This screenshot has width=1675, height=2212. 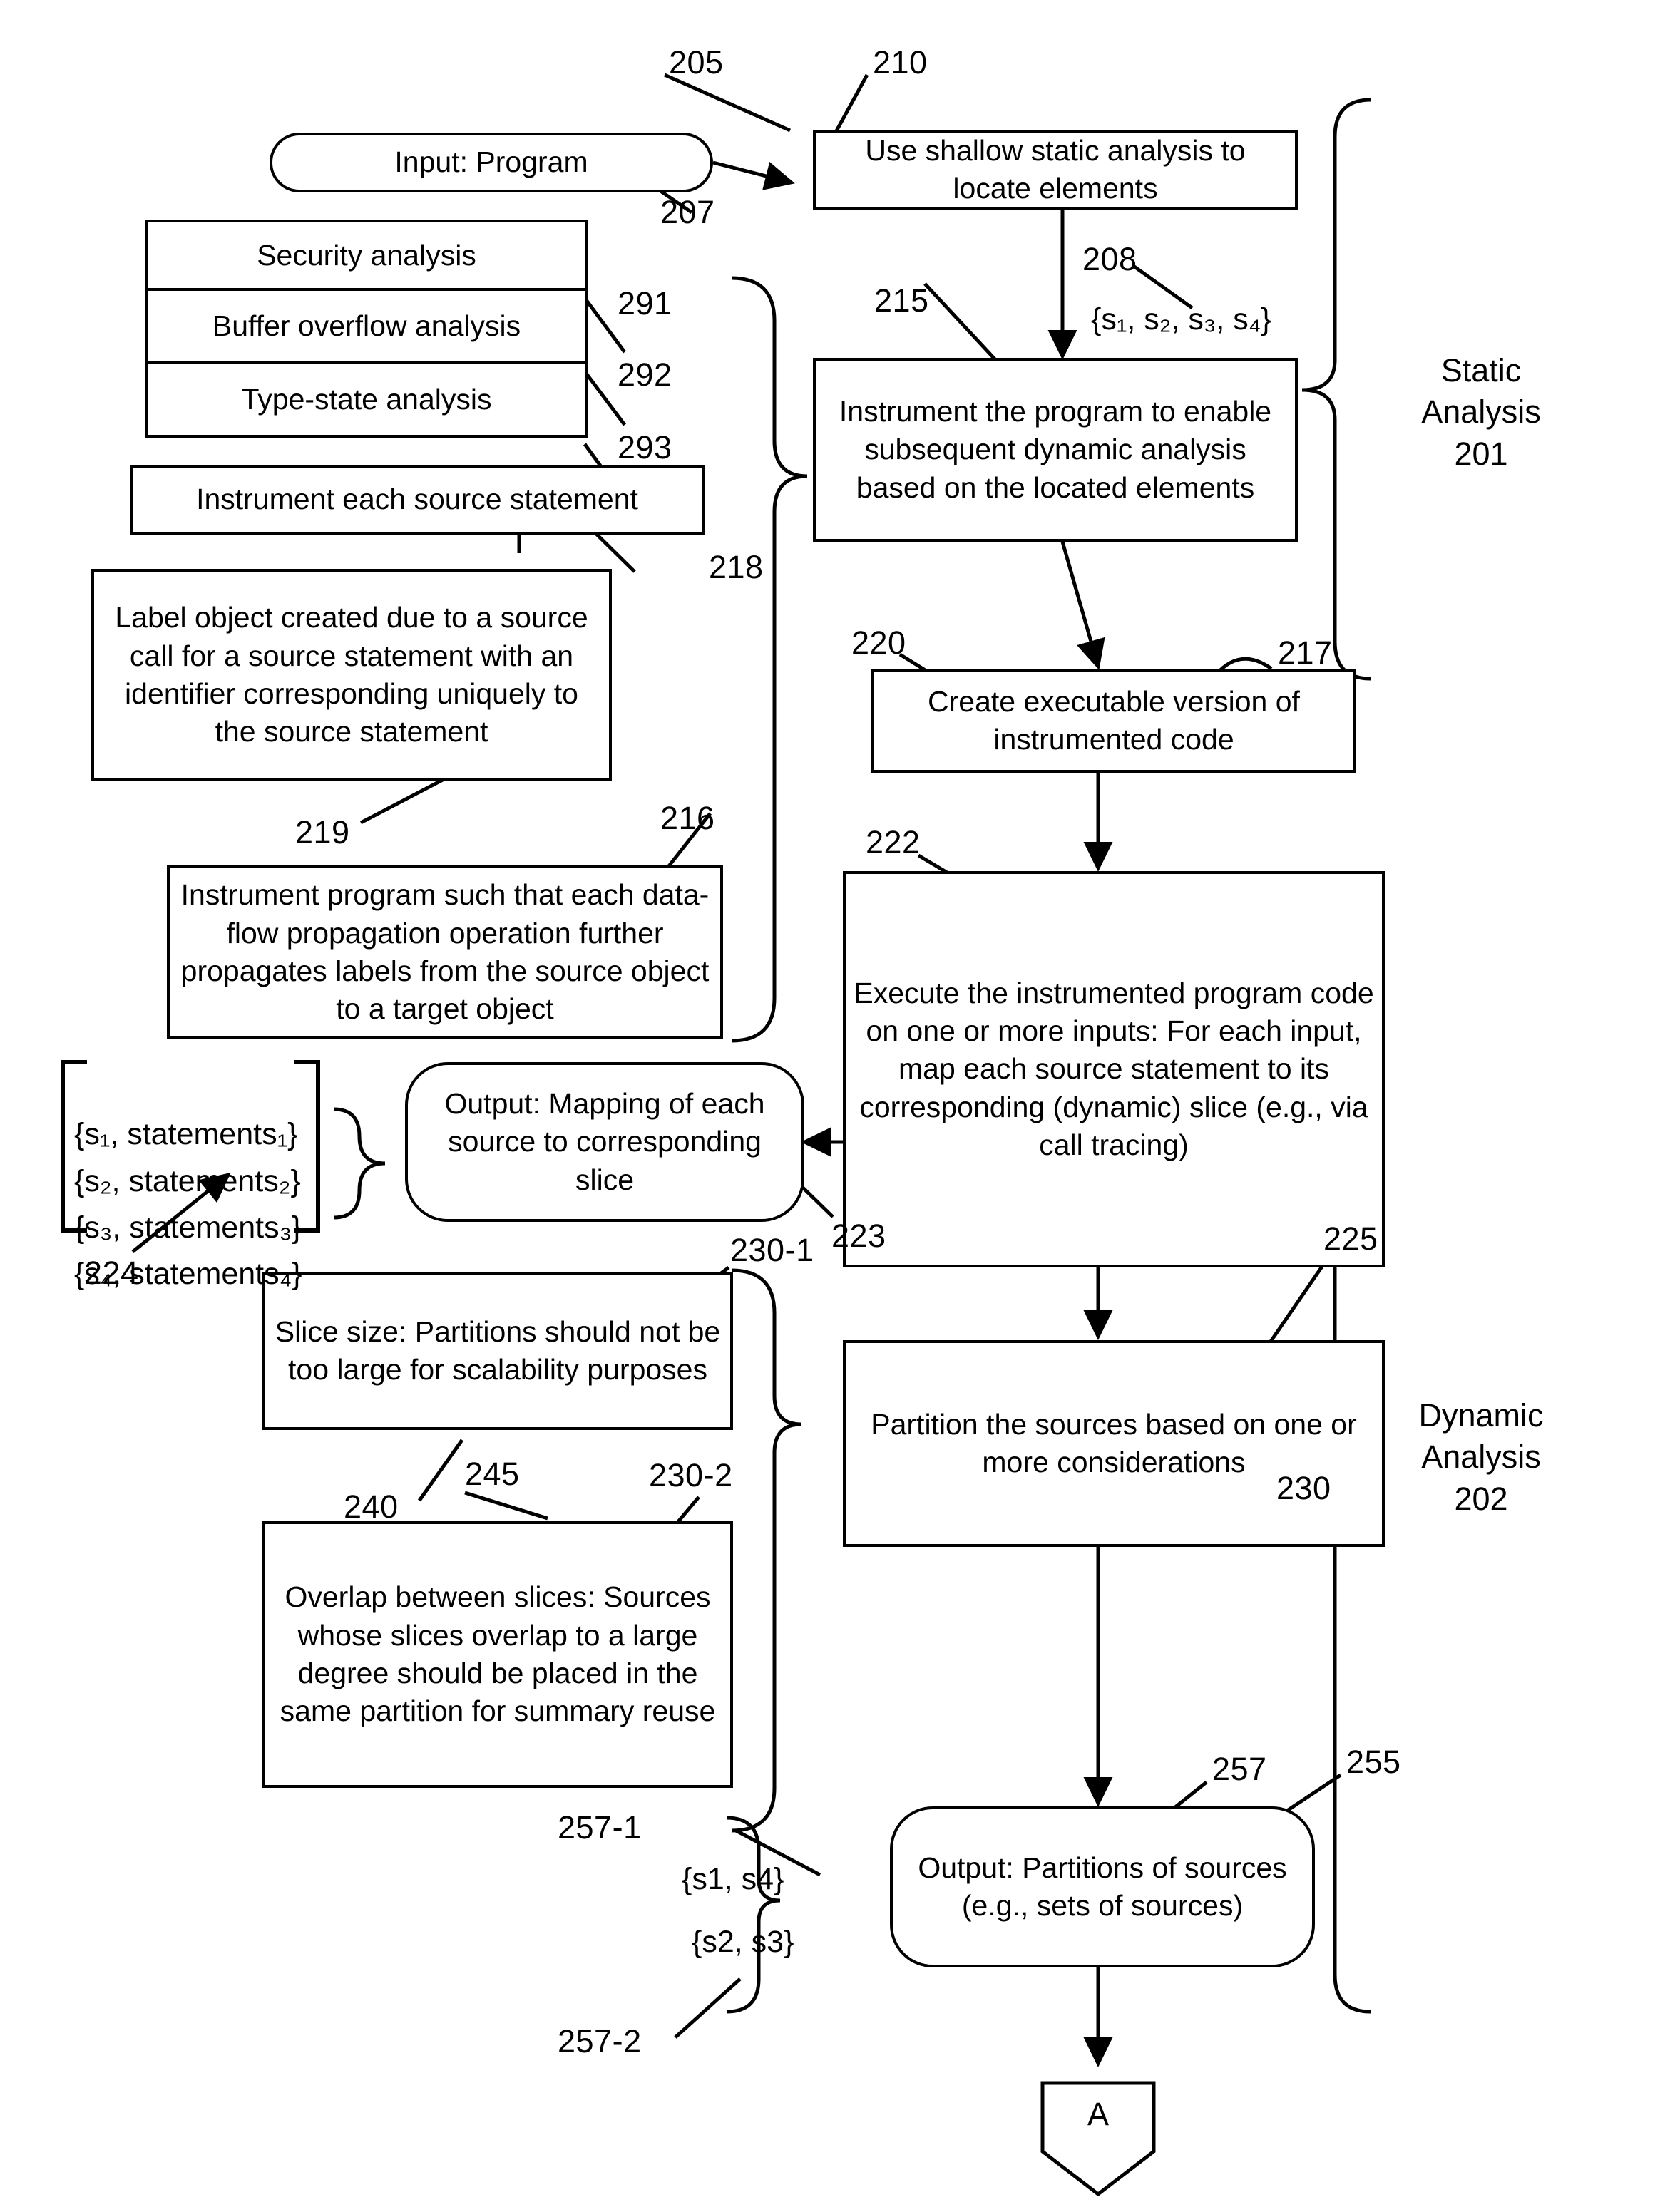 What do you see at coordinates (1481, 411) in the screenshot?
I see `group-label-static-analysis: Static Analysis 201` at bounding box center [1481, 411].